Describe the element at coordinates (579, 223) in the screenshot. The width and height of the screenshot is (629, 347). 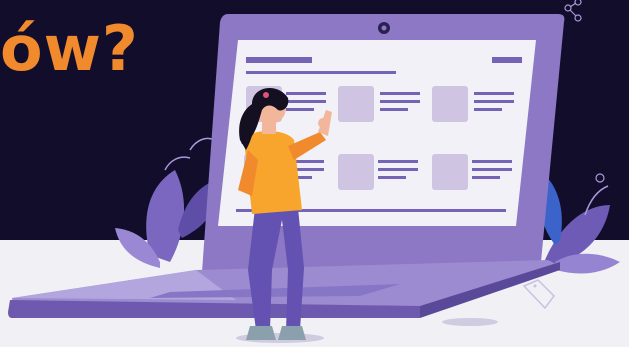
I see `plant-leaf-icon` at that location.